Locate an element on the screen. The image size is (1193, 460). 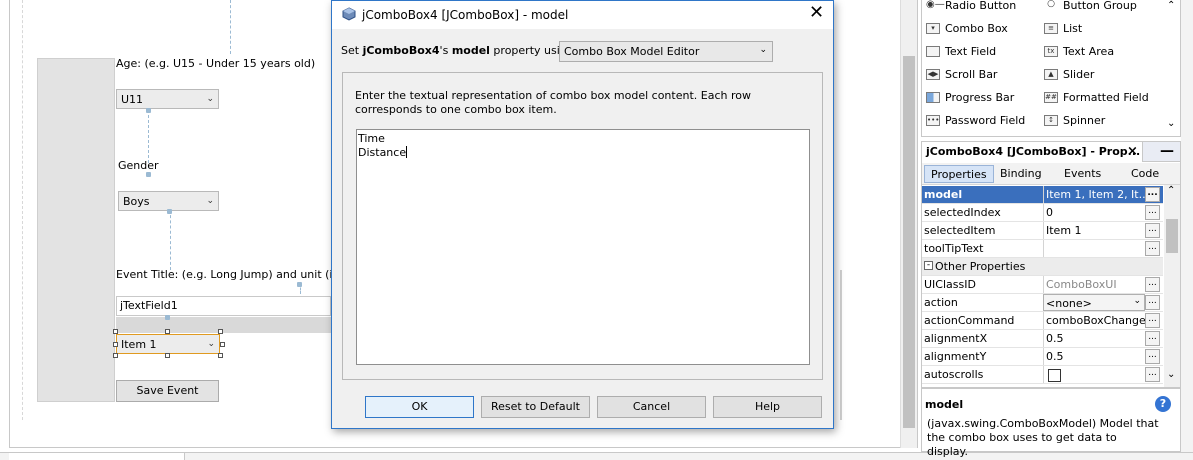
item-combo-box-selected: Item 1 ⌄ is located at coordinates (168, 344).